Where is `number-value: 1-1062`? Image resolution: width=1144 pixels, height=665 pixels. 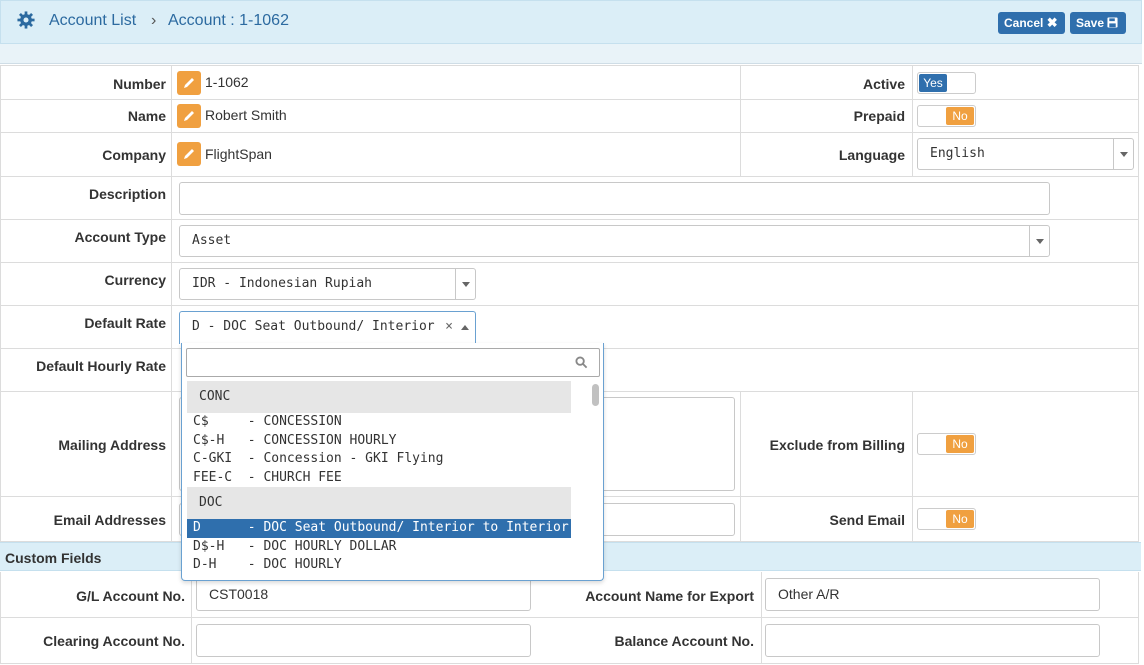
number-value: 1-1062 is located at coordinates (227, 82).